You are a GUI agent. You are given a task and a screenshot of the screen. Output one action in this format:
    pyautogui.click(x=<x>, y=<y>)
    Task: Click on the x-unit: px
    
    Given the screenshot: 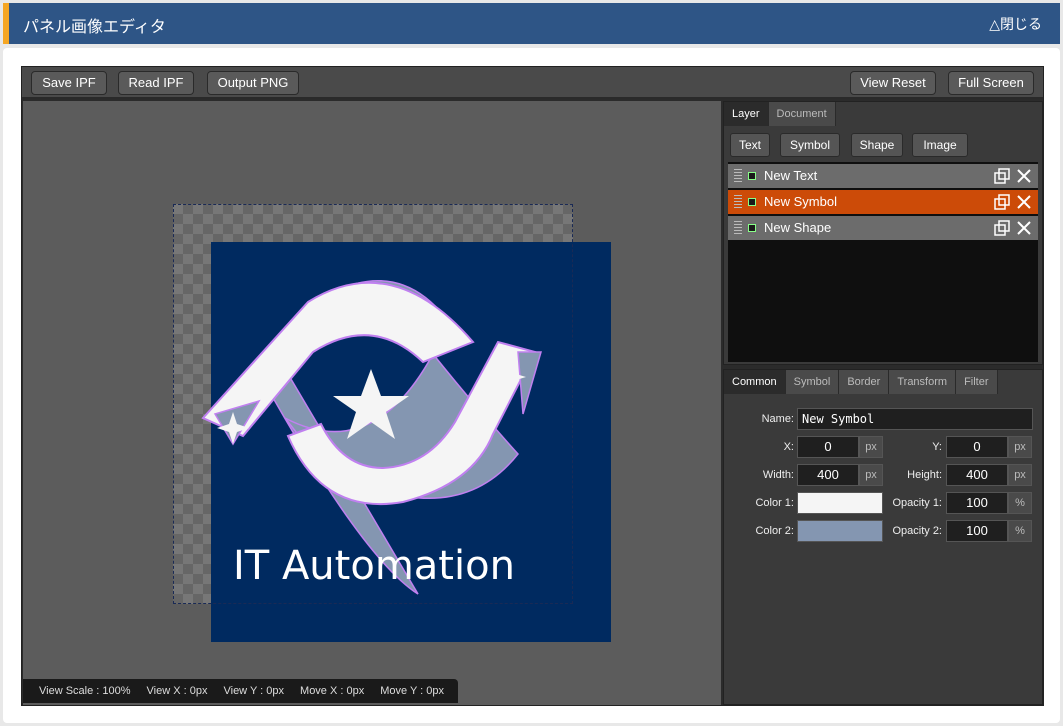 What is the action you would take?
    pyautogui.click(x=871, y=447)
    